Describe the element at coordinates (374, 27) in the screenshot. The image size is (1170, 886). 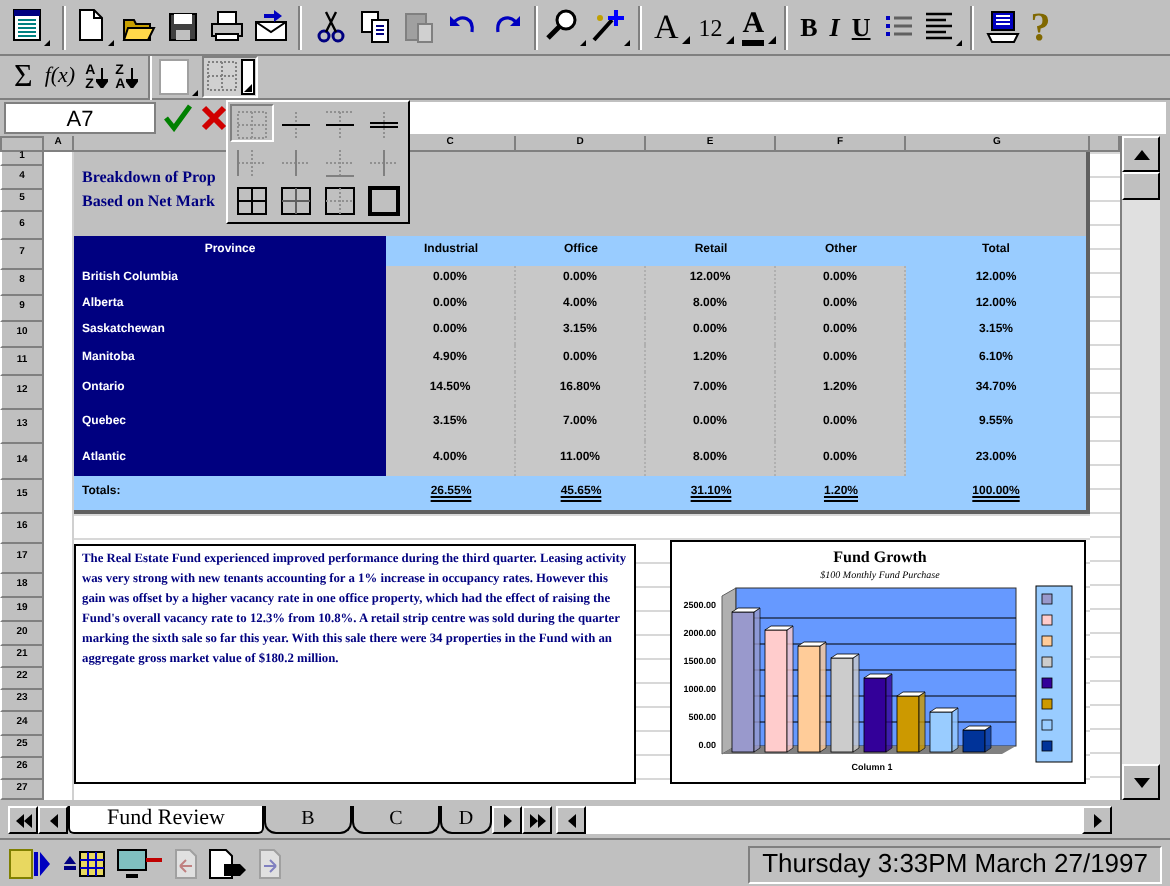
I see `copy-icon` at that location.